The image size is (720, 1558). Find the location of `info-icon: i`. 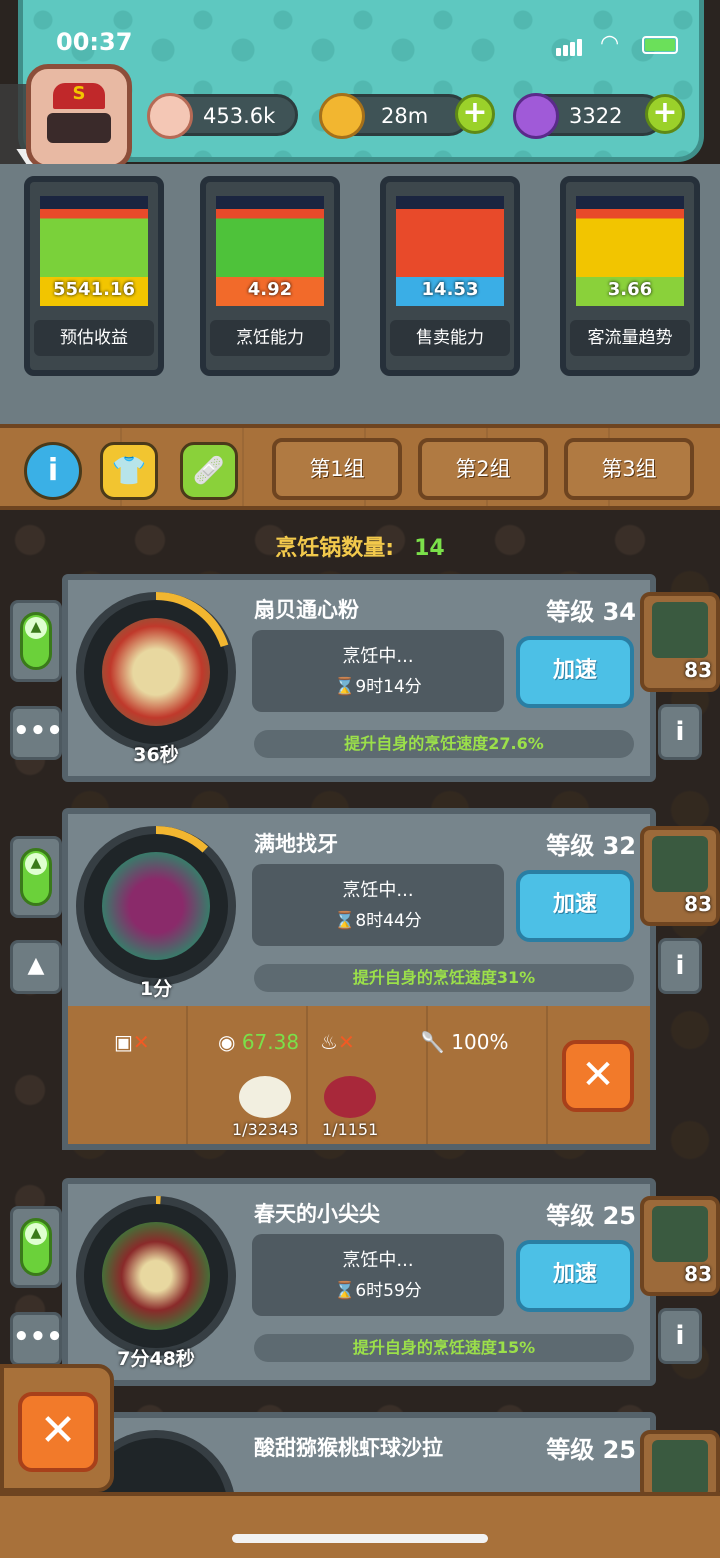

info-icon: i is located at coordinates (53, 471).